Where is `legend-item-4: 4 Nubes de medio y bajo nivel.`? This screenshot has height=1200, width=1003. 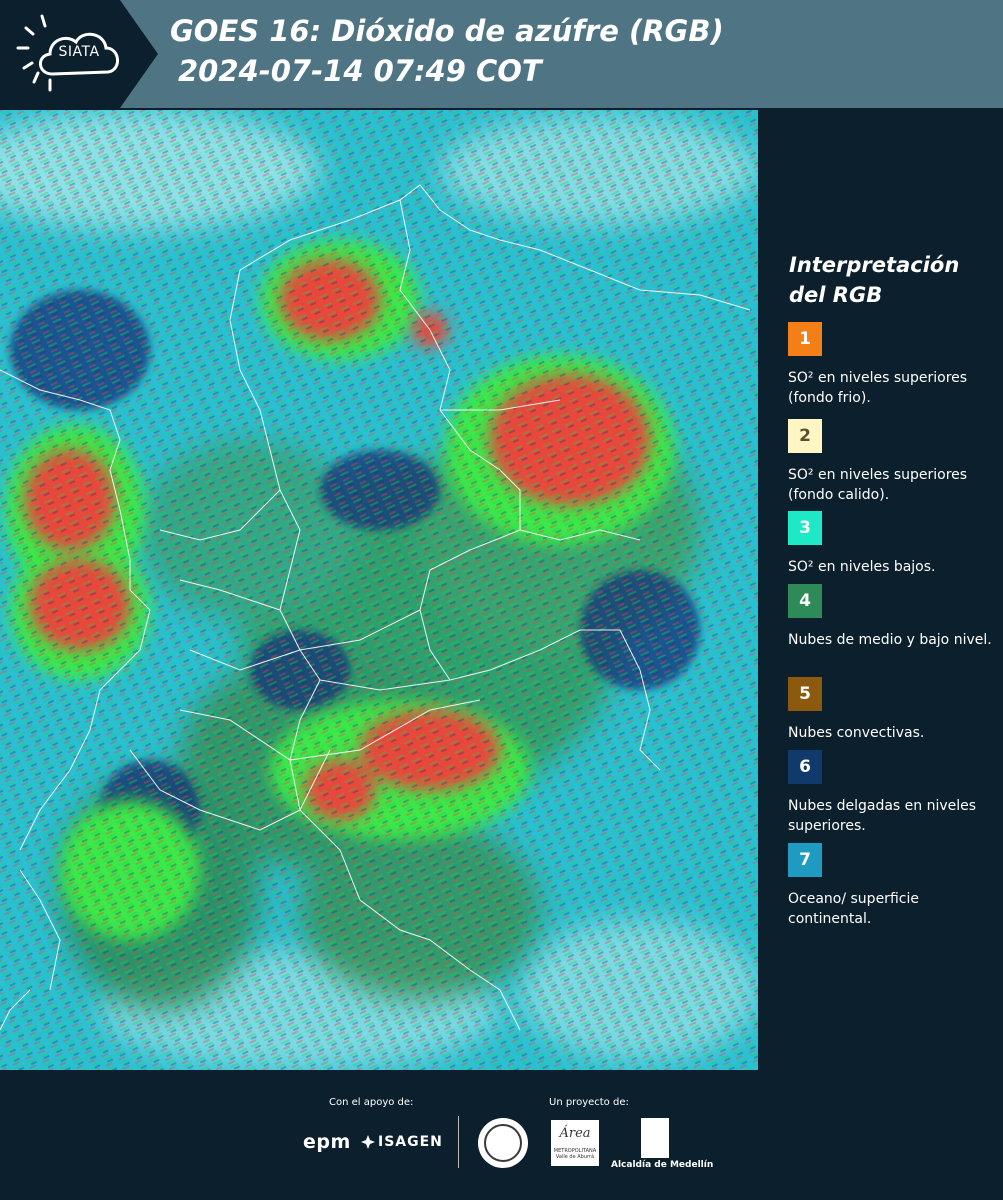 legend-item-4: 4 Nubes de medio y bajo nivel. is located at coordinates (893, 617).